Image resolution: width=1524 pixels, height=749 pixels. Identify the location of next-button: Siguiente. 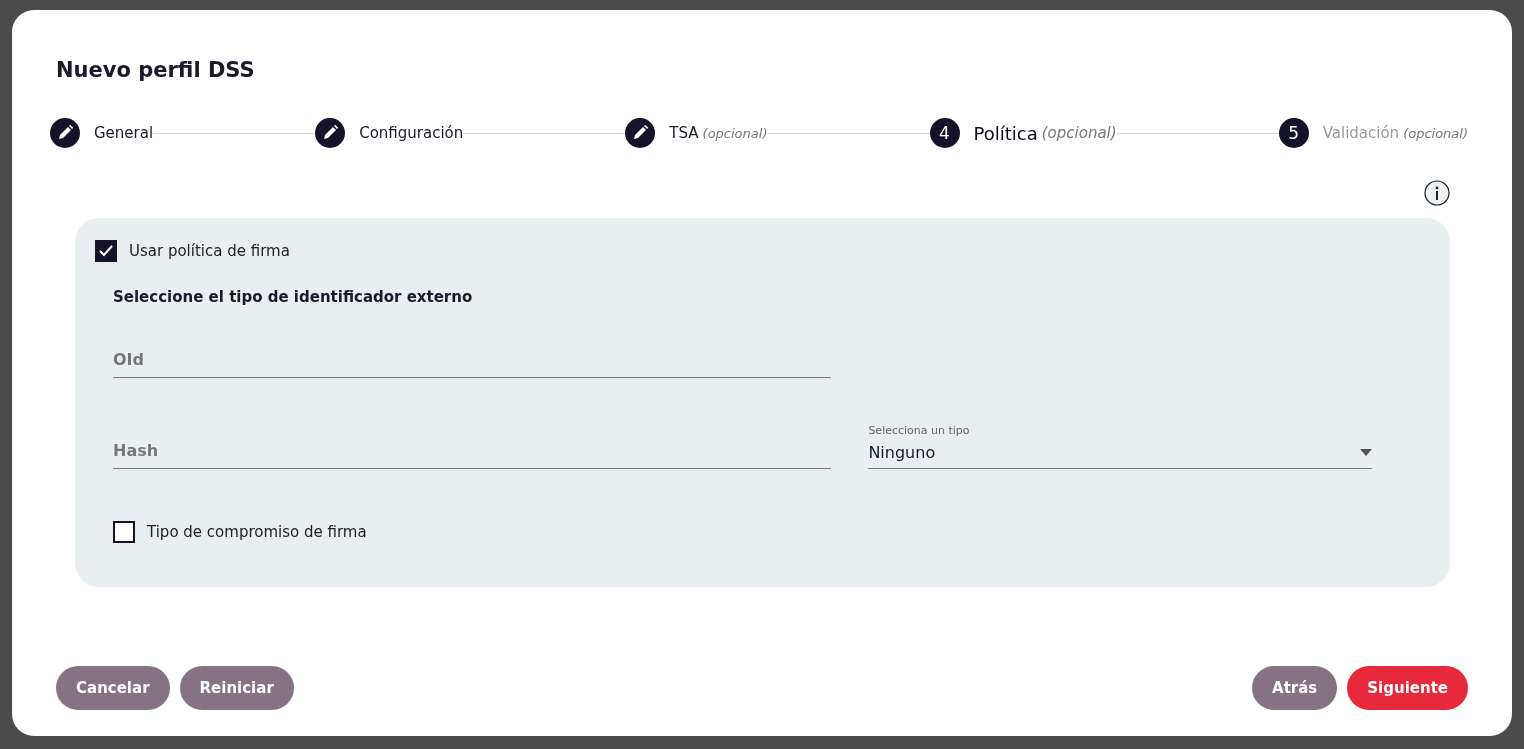
(1407, 688).